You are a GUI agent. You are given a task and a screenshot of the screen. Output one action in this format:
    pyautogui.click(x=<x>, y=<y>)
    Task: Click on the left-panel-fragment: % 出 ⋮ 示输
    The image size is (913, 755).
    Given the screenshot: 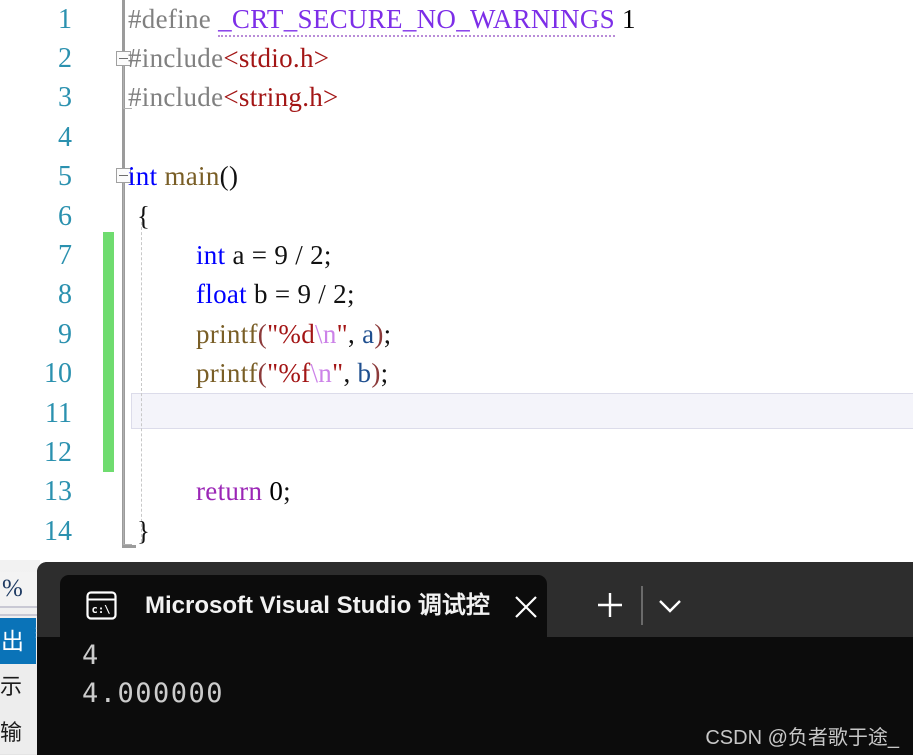 What is the action you would take?
    pyautogui.click(x=20, y=657)
    